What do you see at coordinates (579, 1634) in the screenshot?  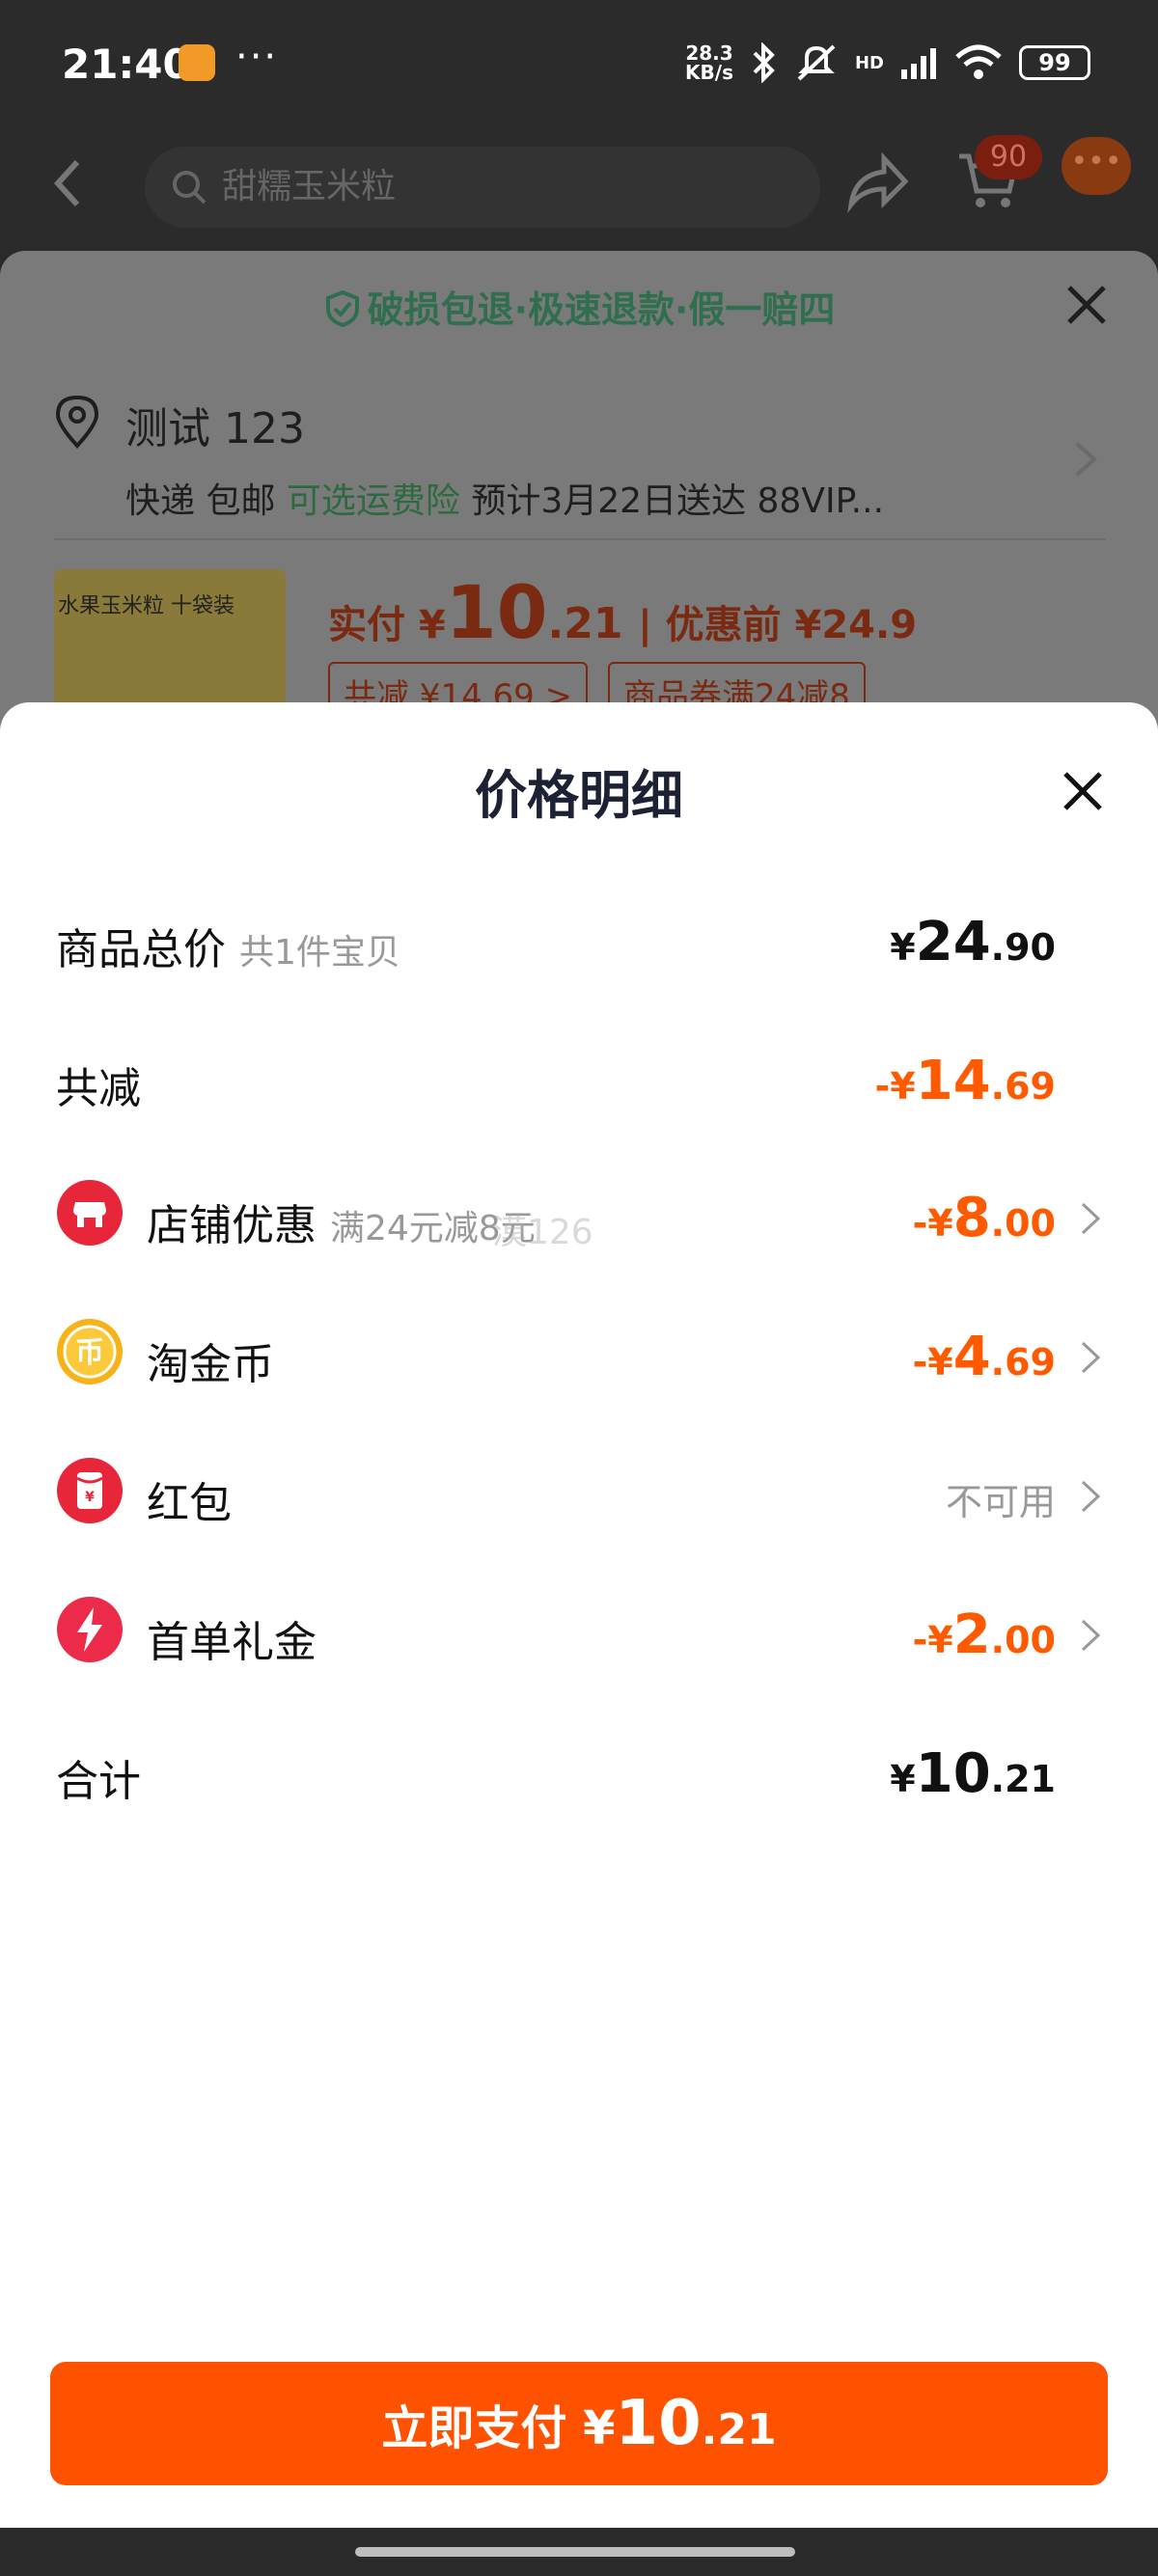 I see `row-first-order-gift: 首单礼金 -¥2.00` at bounding box center [579, 1634].